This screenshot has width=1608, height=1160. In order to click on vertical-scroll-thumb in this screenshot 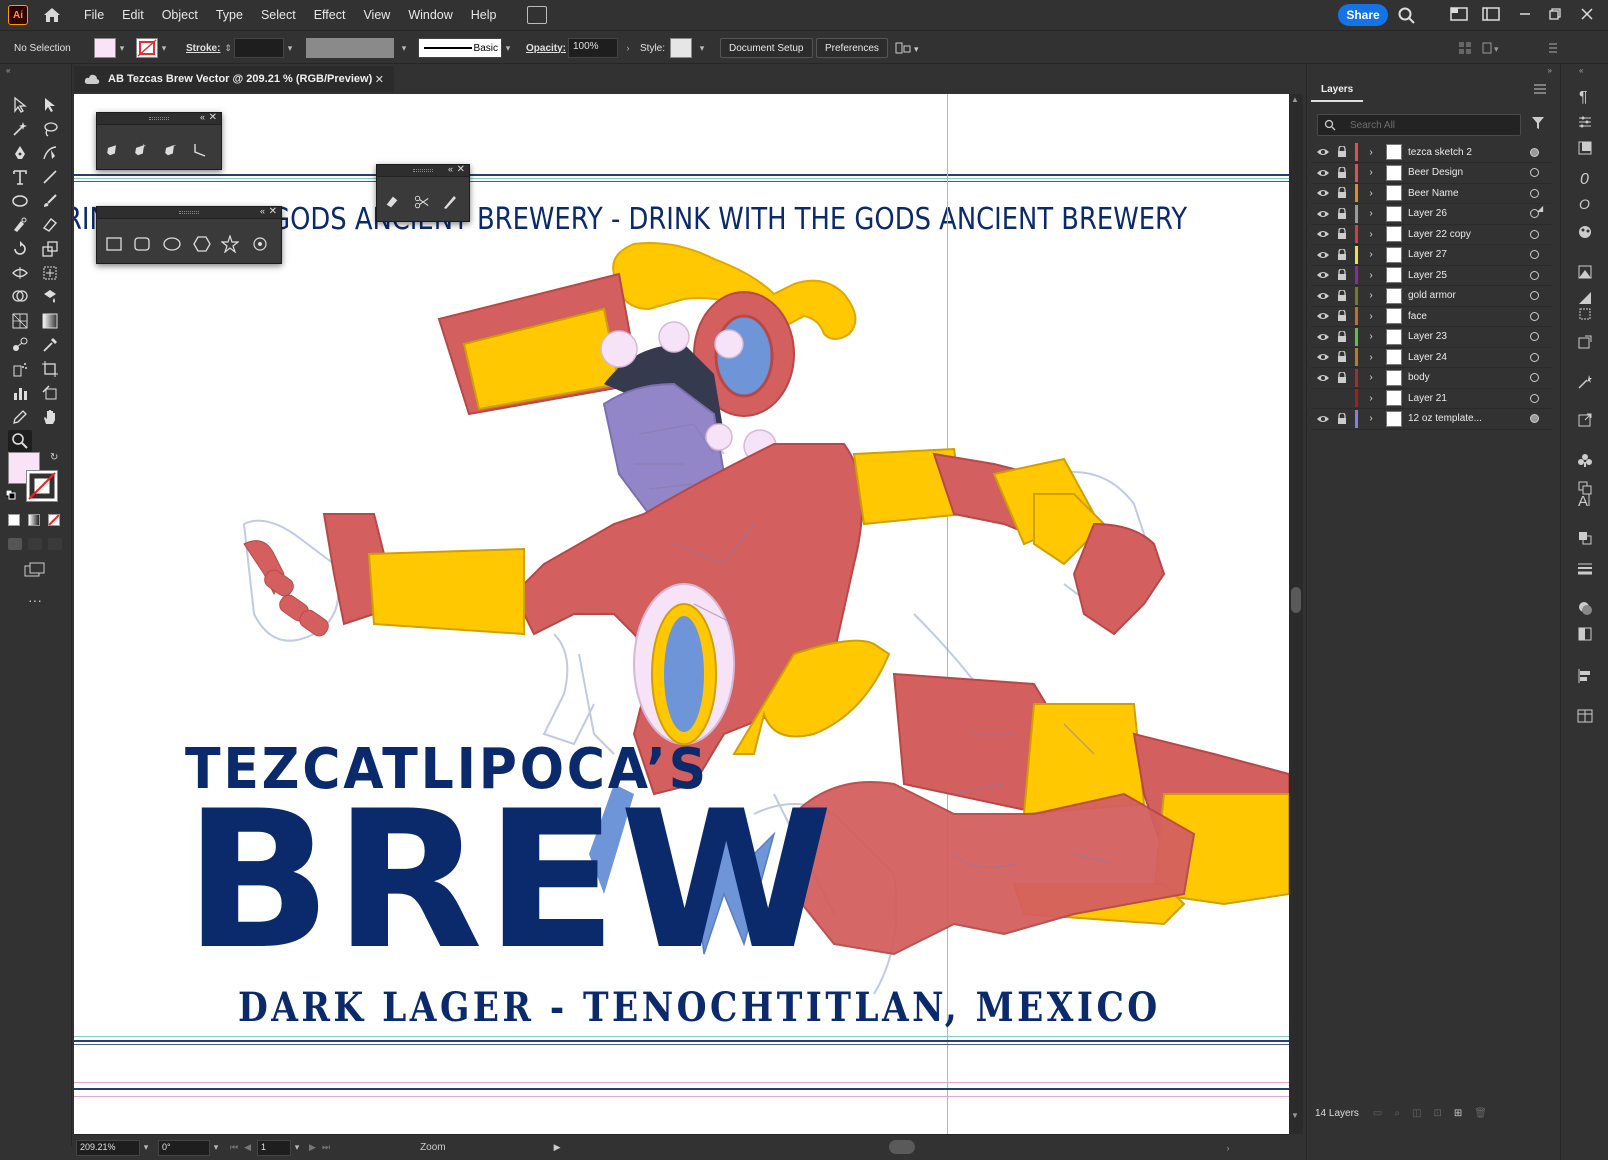, I will do `click(1296, 600)`.